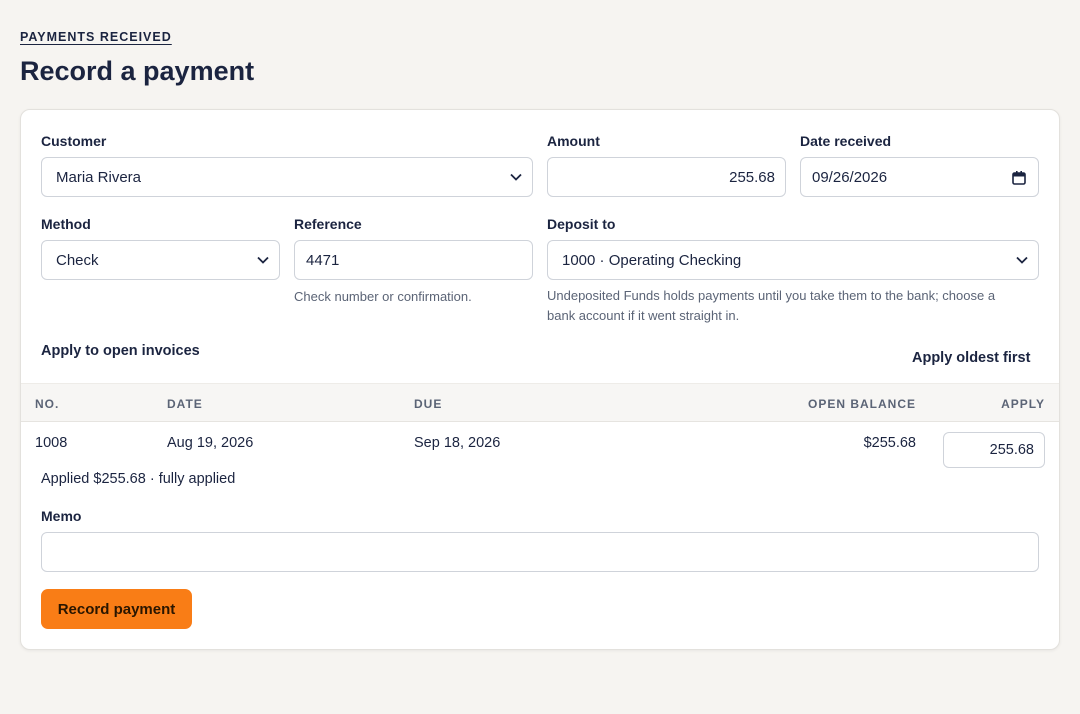 This screenshot has width=1080, height=714. What do you see at coordinates (287, 177) in the screenshot?
I see `customer-select: Maria Rivera` at bounding box center [287, 177].